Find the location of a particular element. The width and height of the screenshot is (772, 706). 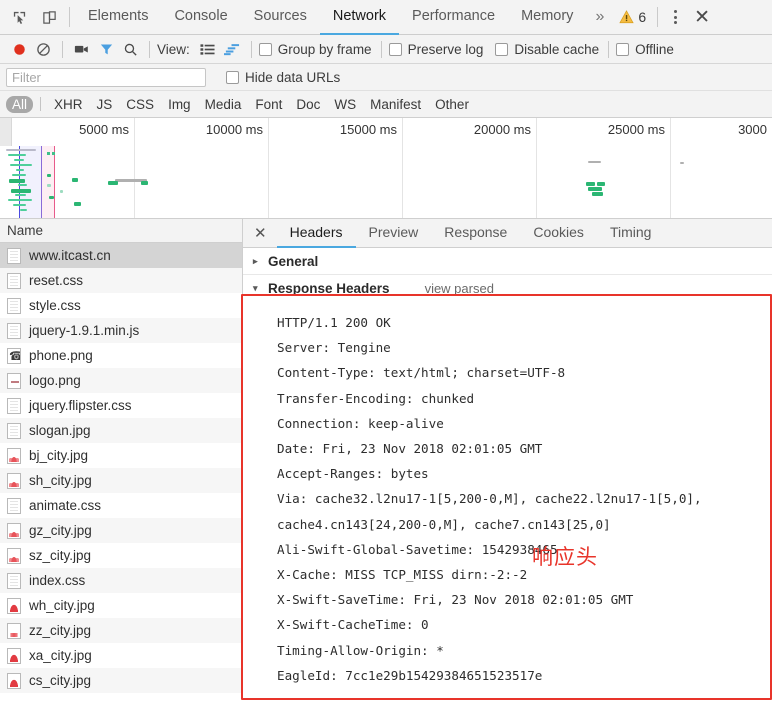

request-row: www.itcast.cn is located at coordinates (121, 255).